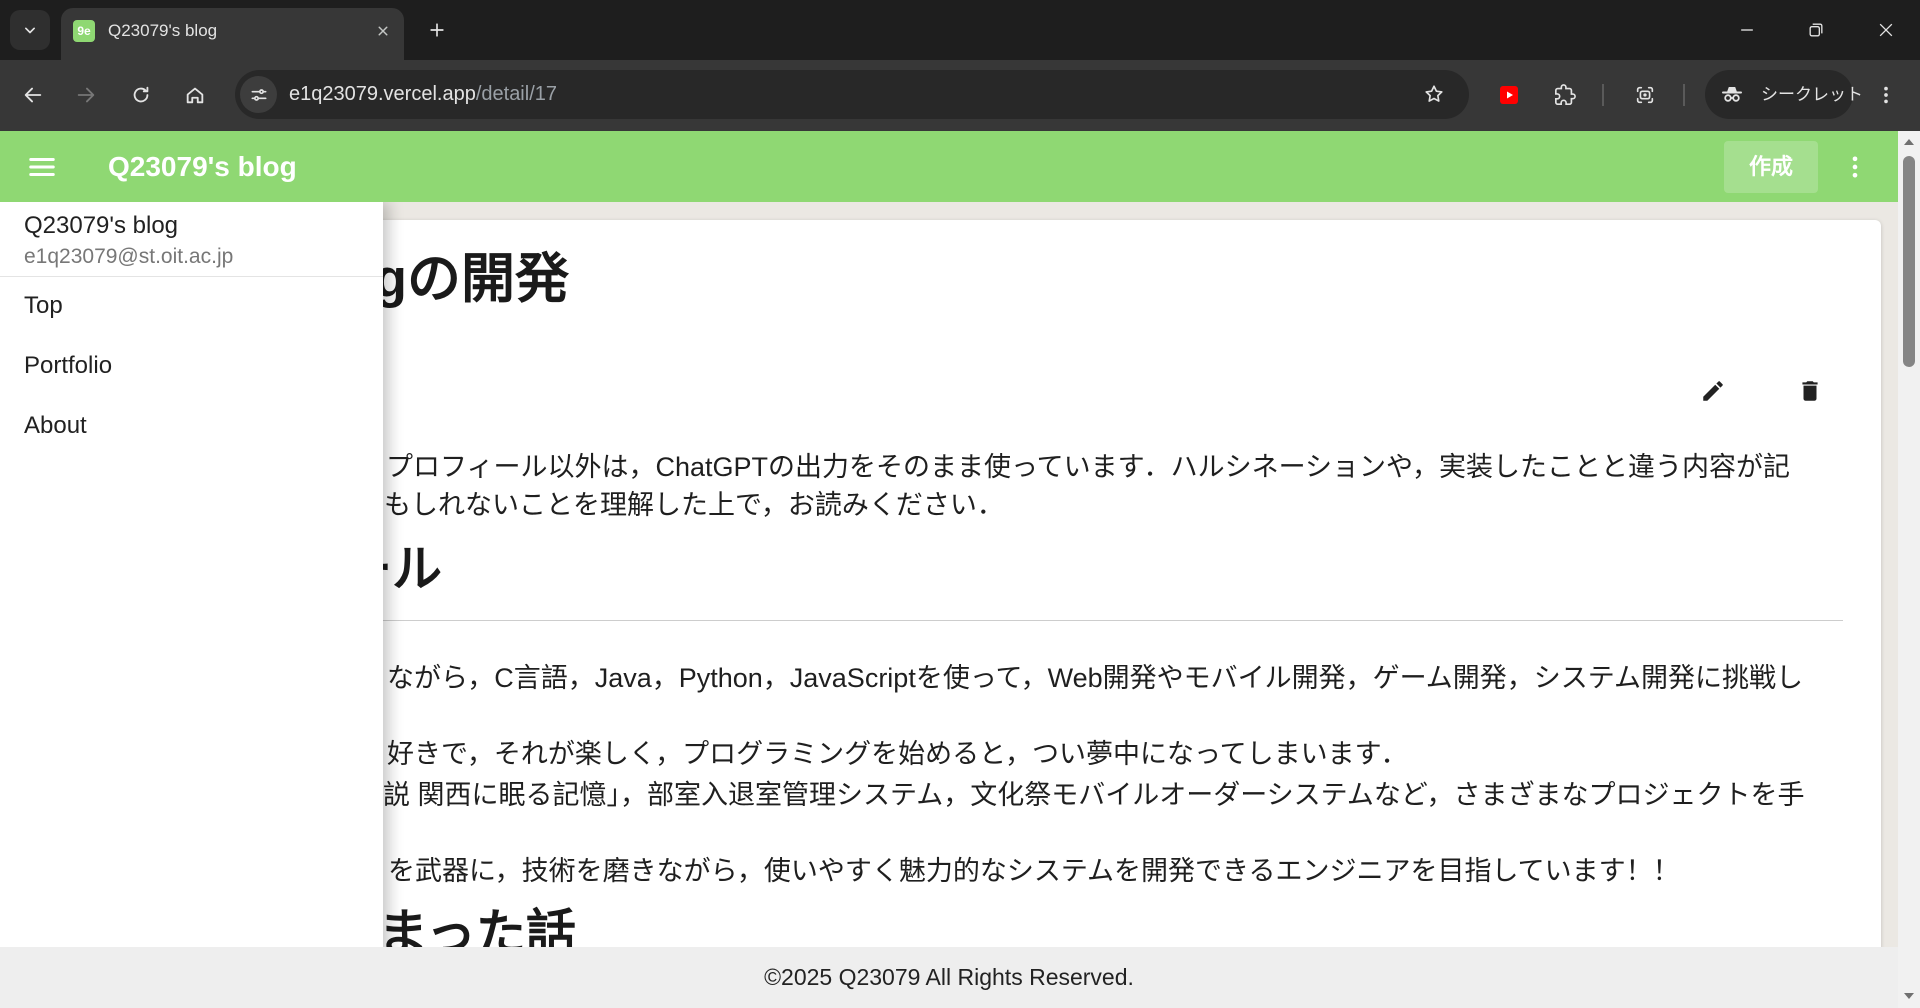 This screenshot has width=1920, height=1008. I want to click on sidebar-item-about: About, so click(191, 426).